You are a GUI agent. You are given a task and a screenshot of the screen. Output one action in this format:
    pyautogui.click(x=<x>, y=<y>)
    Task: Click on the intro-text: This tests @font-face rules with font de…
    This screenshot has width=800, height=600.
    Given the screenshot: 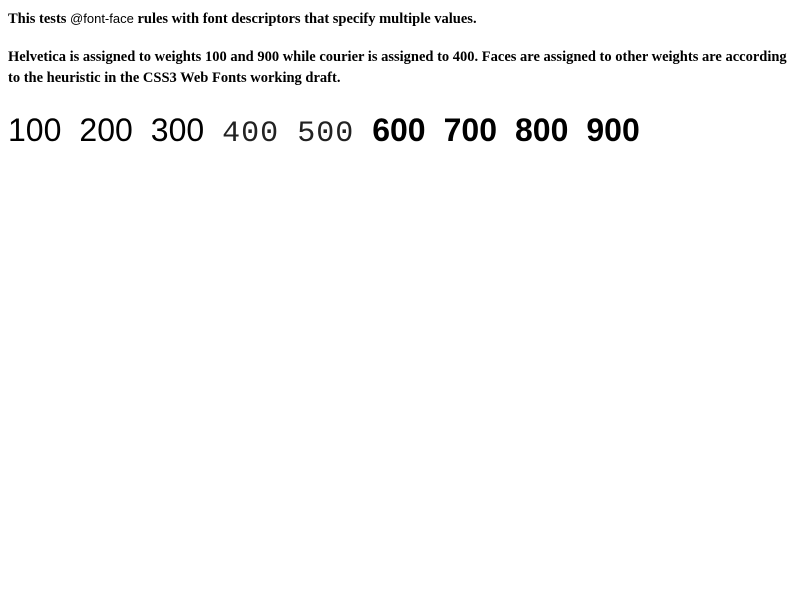 What is the action you would take?
    pyautogui.click(x=403, y=19)
    